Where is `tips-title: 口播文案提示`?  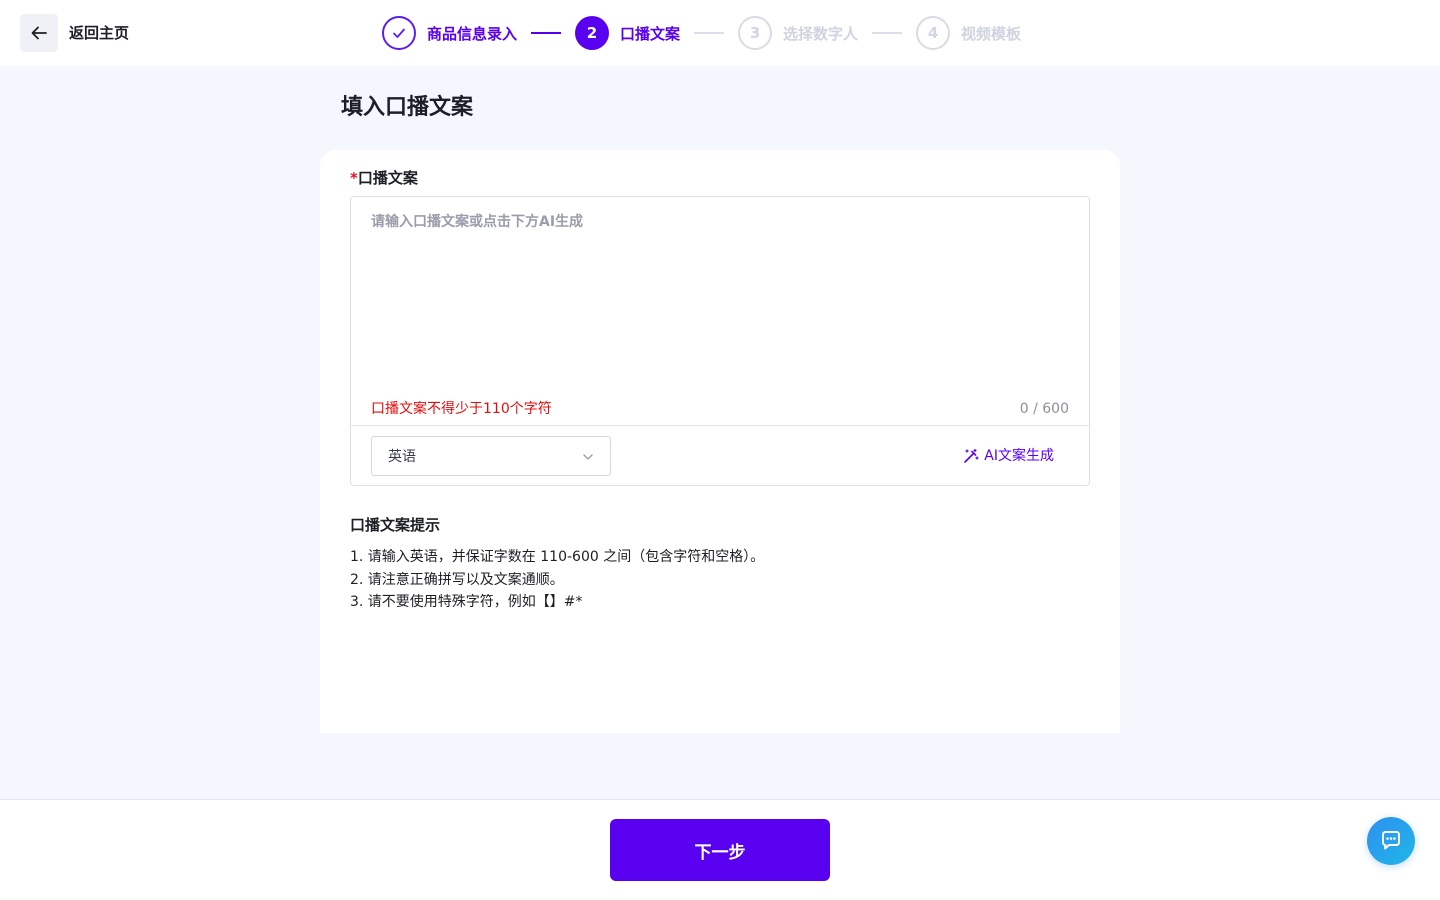 tips-title: 口播文案提示 is located at coordinates (395, 525).